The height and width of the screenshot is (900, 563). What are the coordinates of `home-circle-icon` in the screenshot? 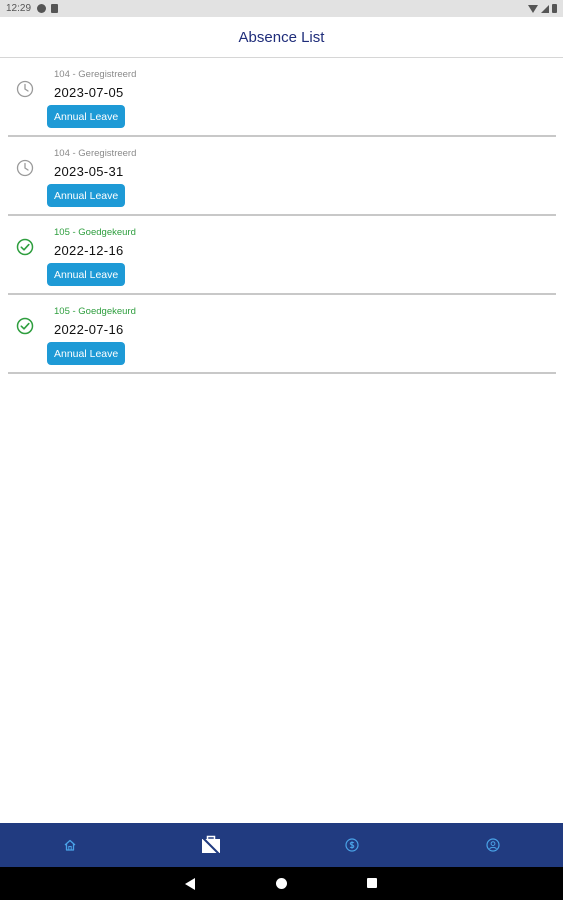 It's located at (281, 883).